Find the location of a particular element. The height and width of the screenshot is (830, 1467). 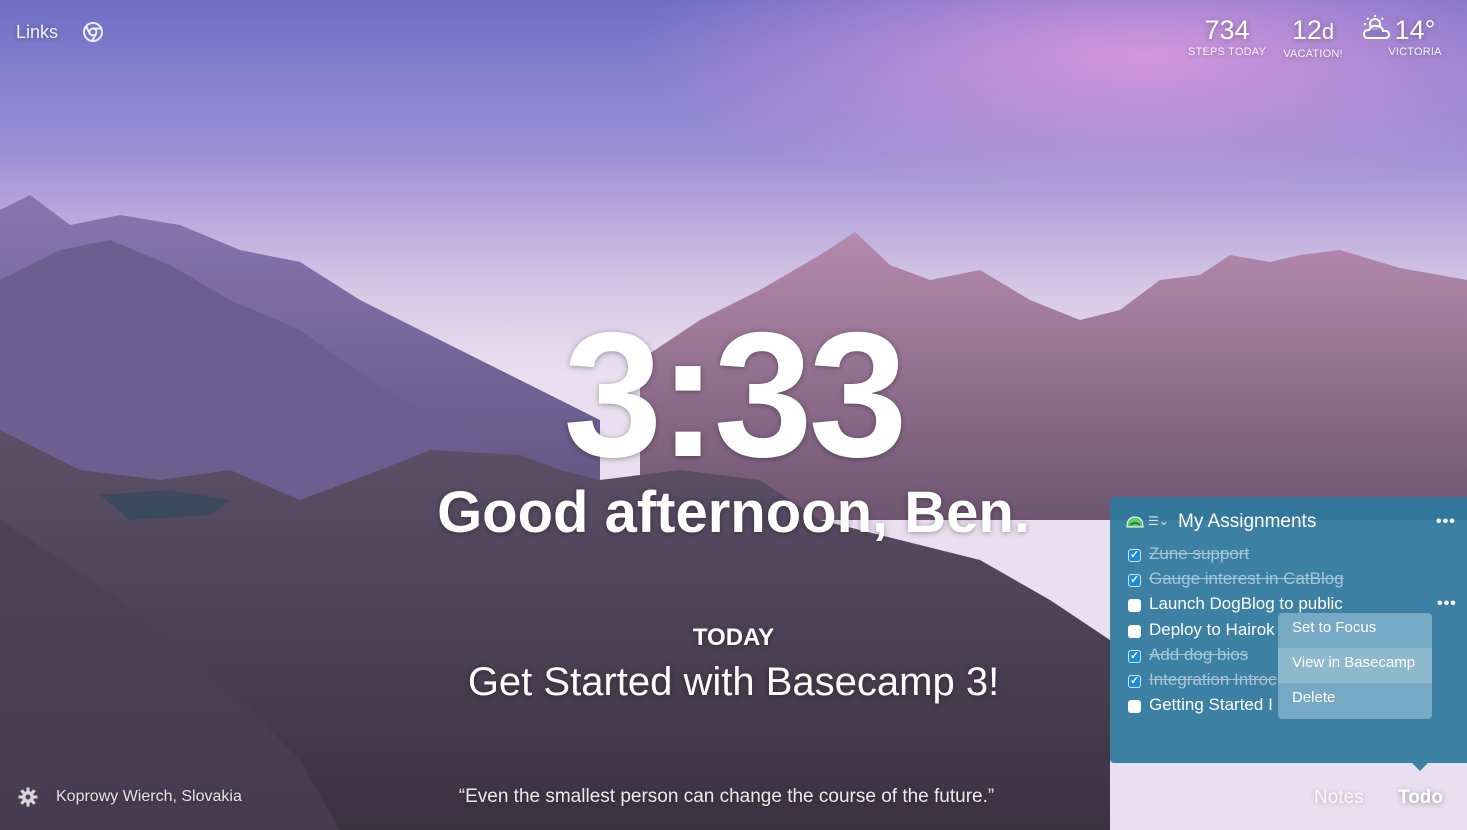

chrome-icon is located at coordinates (93, 32).